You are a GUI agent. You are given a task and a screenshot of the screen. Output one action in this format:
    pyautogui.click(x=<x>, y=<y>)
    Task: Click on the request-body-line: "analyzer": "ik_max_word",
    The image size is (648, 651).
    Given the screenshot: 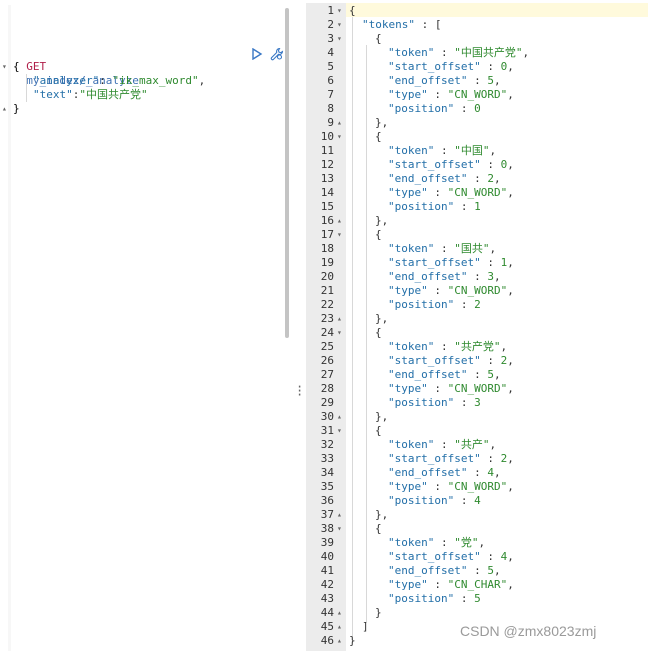 What is the action you would take?
    pyautogui.click(x=119, y=81)
    